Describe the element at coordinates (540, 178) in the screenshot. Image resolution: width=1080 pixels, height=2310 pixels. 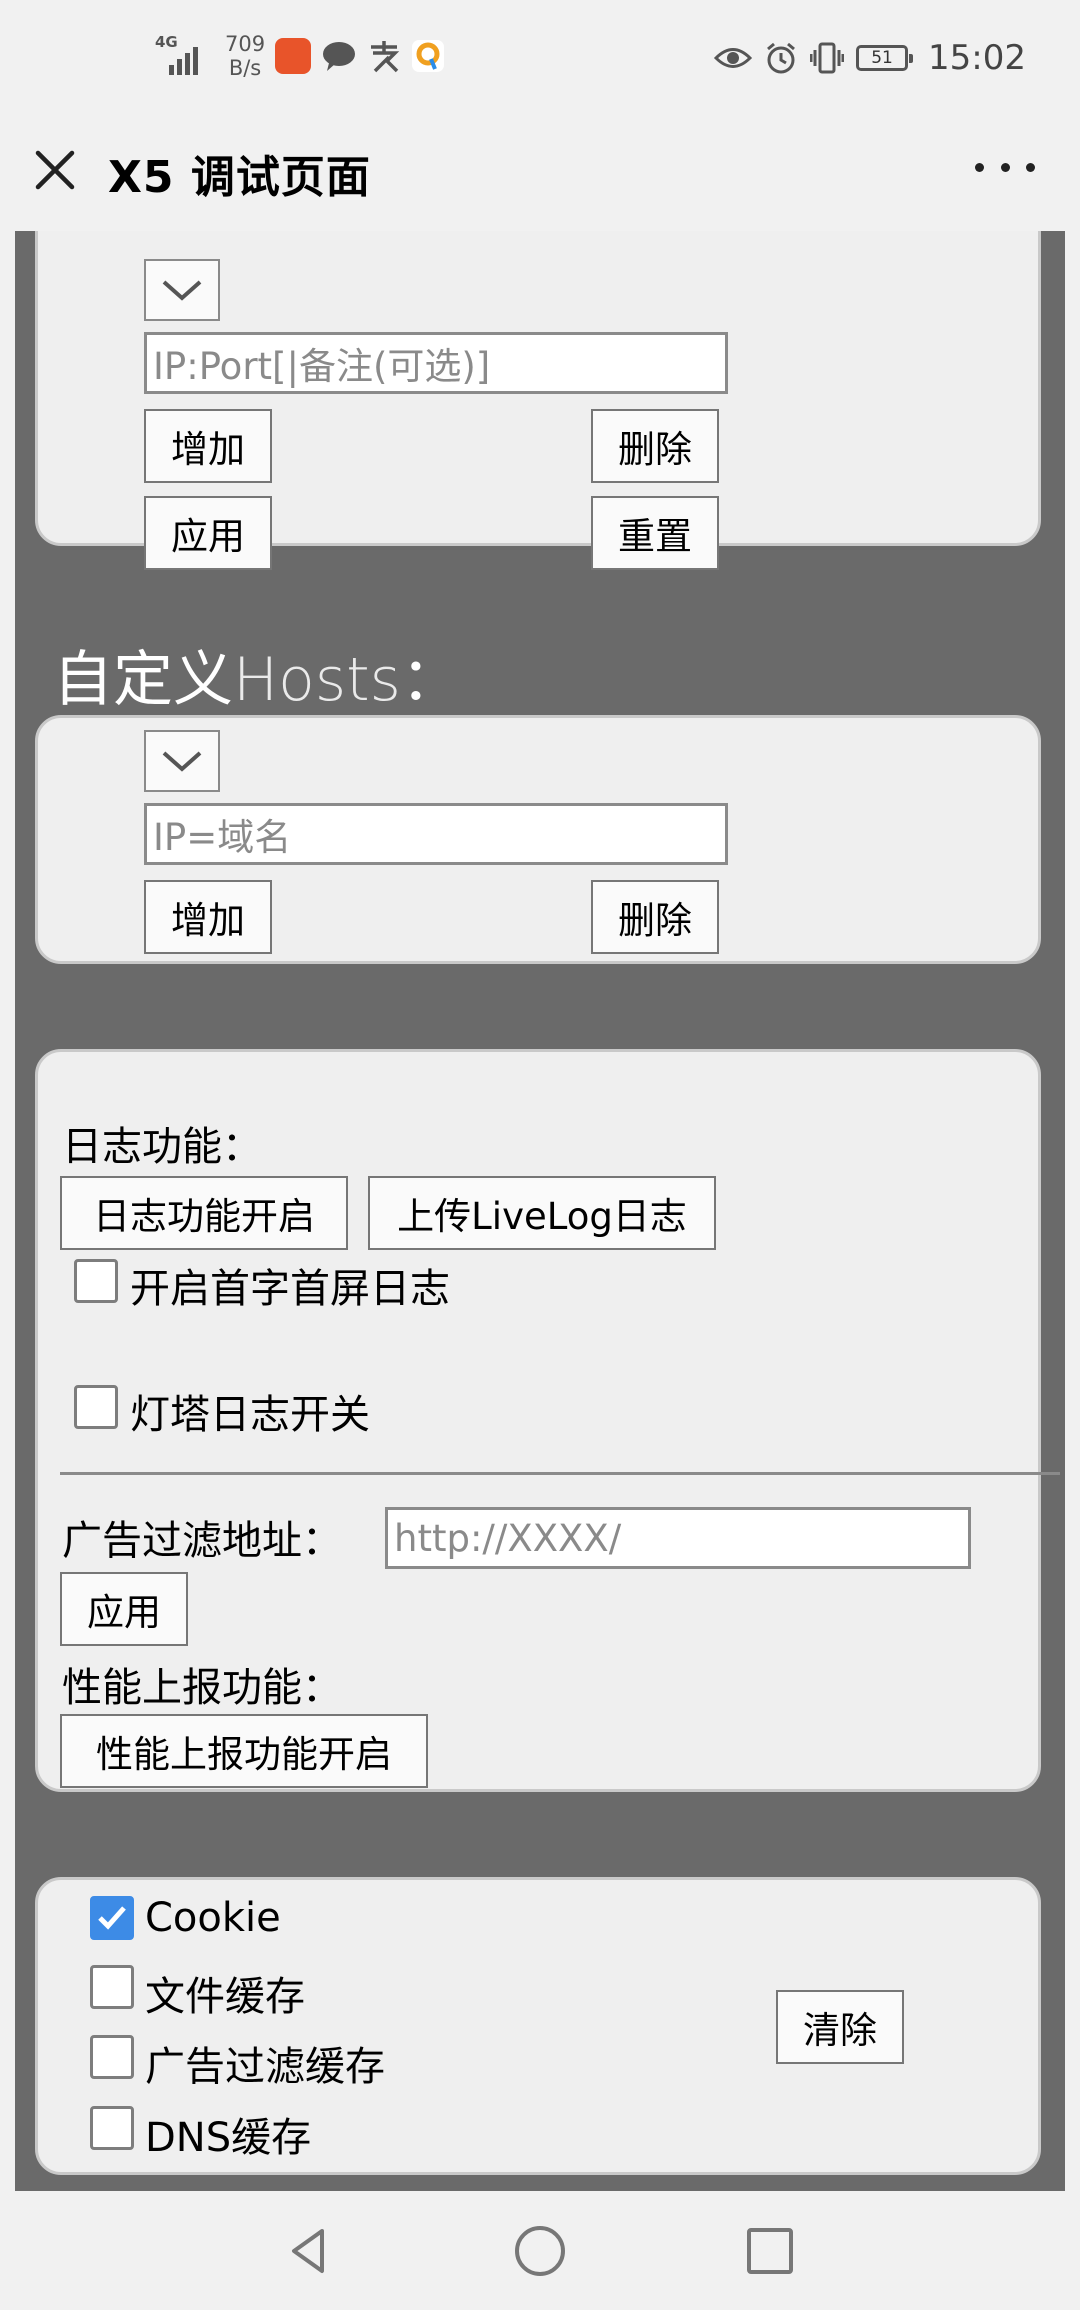
I see `title-bar: X5 调试页面` at that location.